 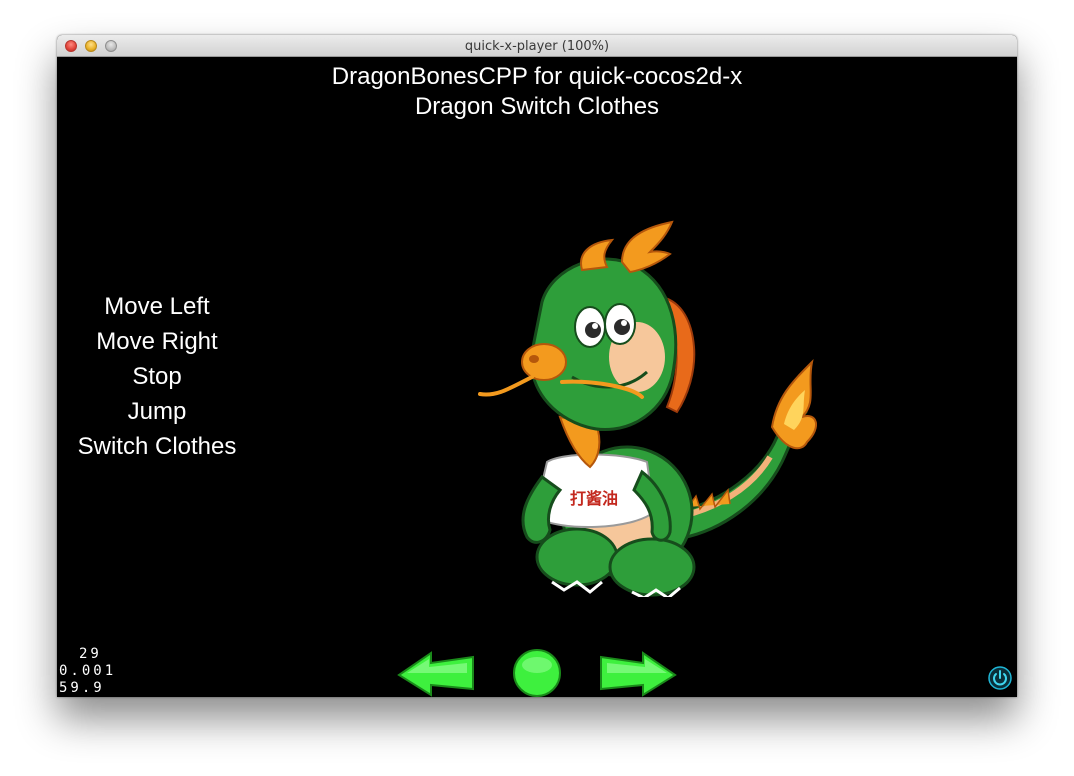 I want to click on window-title: quick-x-player (100%), so click(x=537, y=46).